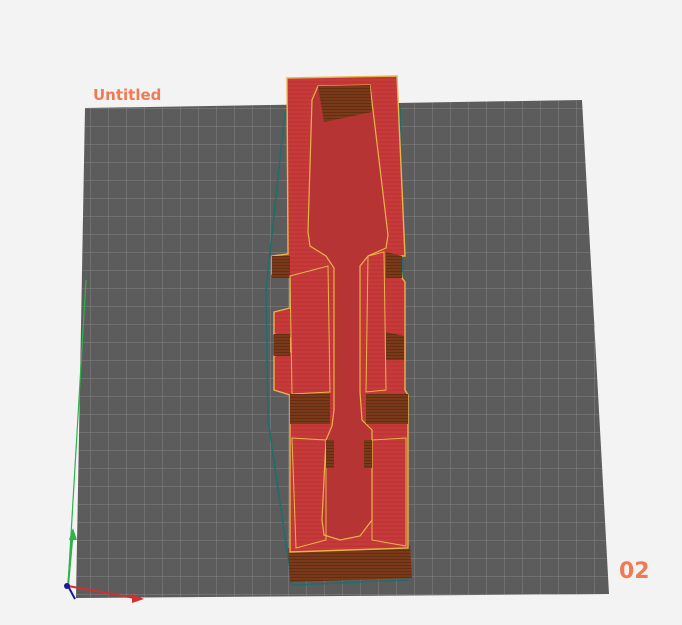 The height and width of the screenshot is (625, 682). I want to click on lower-slot-wall-left, so click(330, 454).